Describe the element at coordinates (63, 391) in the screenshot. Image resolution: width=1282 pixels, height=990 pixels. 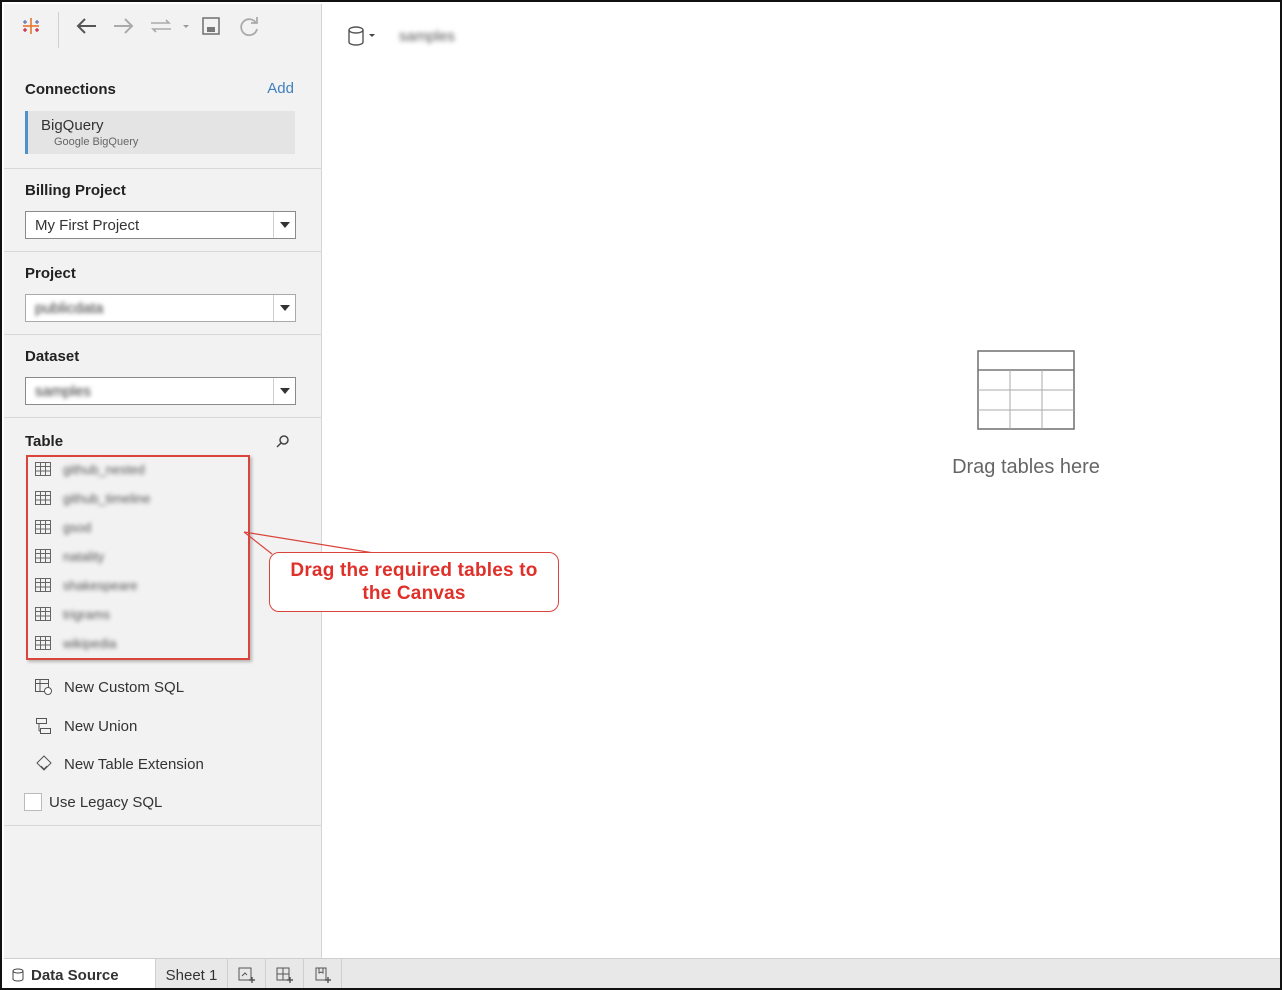
I see `dataset-value: samples` at that location.